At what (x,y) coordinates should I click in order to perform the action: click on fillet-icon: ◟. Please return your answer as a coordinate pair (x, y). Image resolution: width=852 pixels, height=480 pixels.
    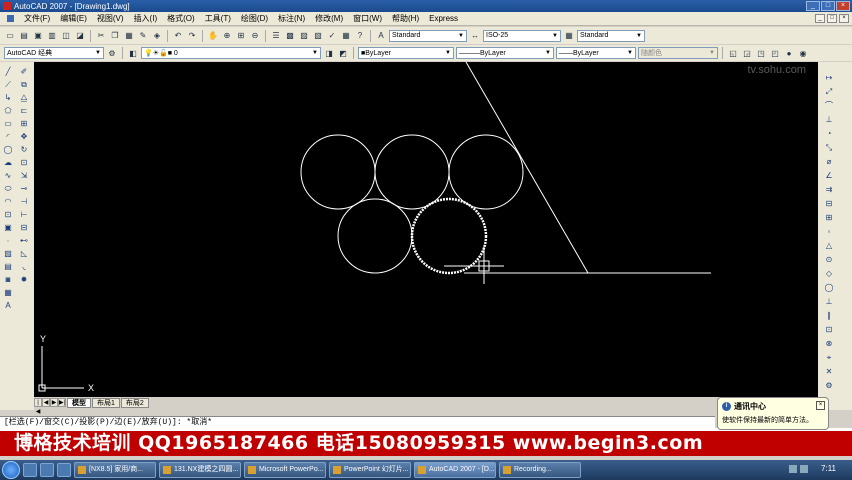
    Looking at the image, I should click on (24, 266).